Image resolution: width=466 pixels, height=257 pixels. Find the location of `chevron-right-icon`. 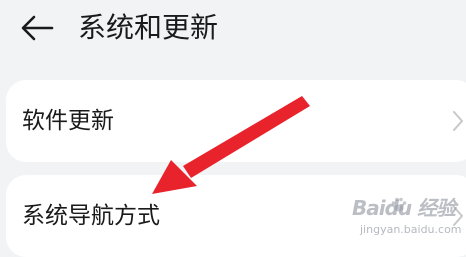

chevron-right-icon is located at coordinates (458, 121).